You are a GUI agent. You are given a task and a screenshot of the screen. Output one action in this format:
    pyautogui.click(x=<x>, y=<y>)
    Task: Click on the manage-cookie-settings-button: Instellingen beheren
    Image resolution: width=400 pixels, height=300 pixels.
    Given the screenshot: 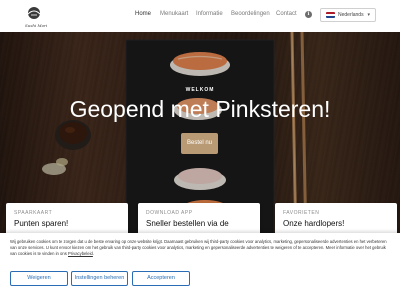 What is the action you would take?
    pyautogui.click(x=99, y=278)
    